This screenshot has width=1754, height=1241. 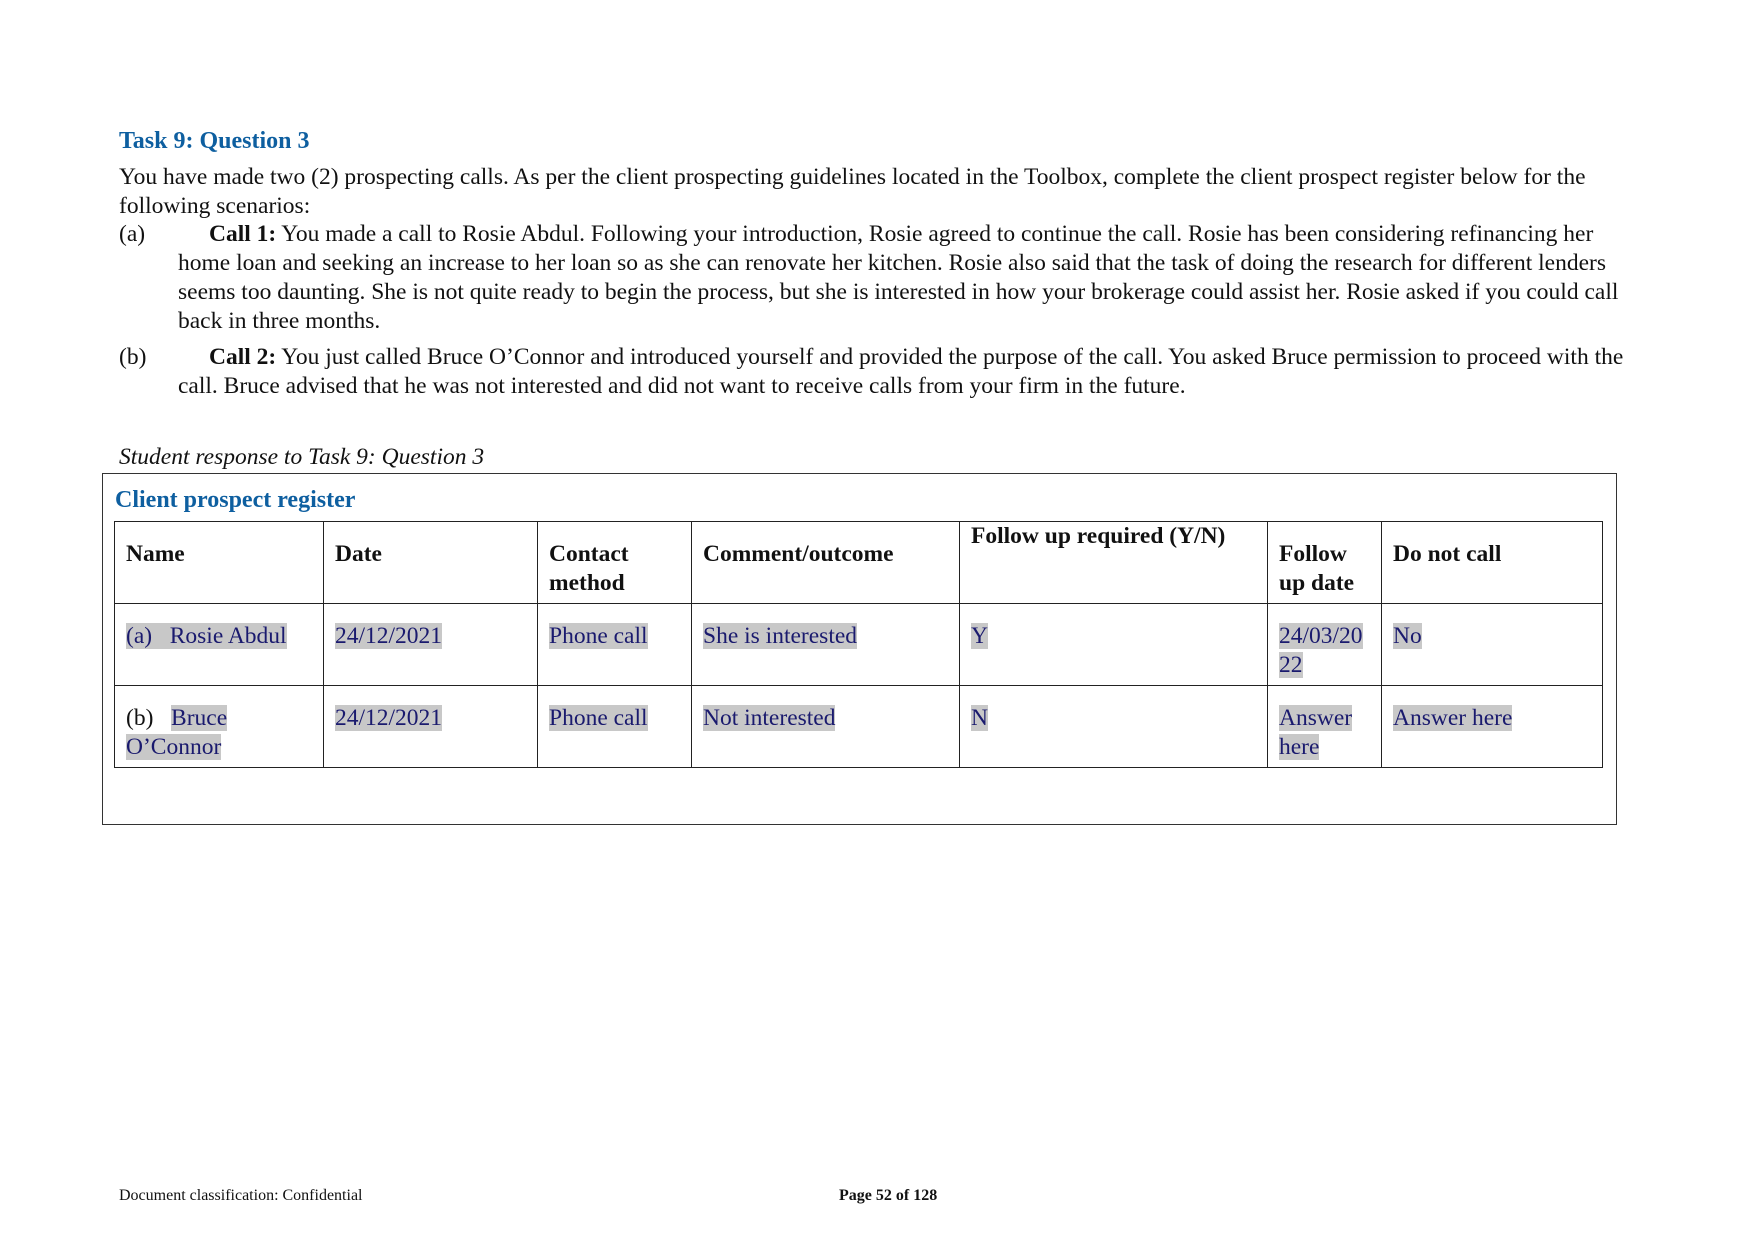 What do you see at coordinates (780, 636) in the screenshot?
I see `comment-value: She is interested` at bounding box center [780, 636].